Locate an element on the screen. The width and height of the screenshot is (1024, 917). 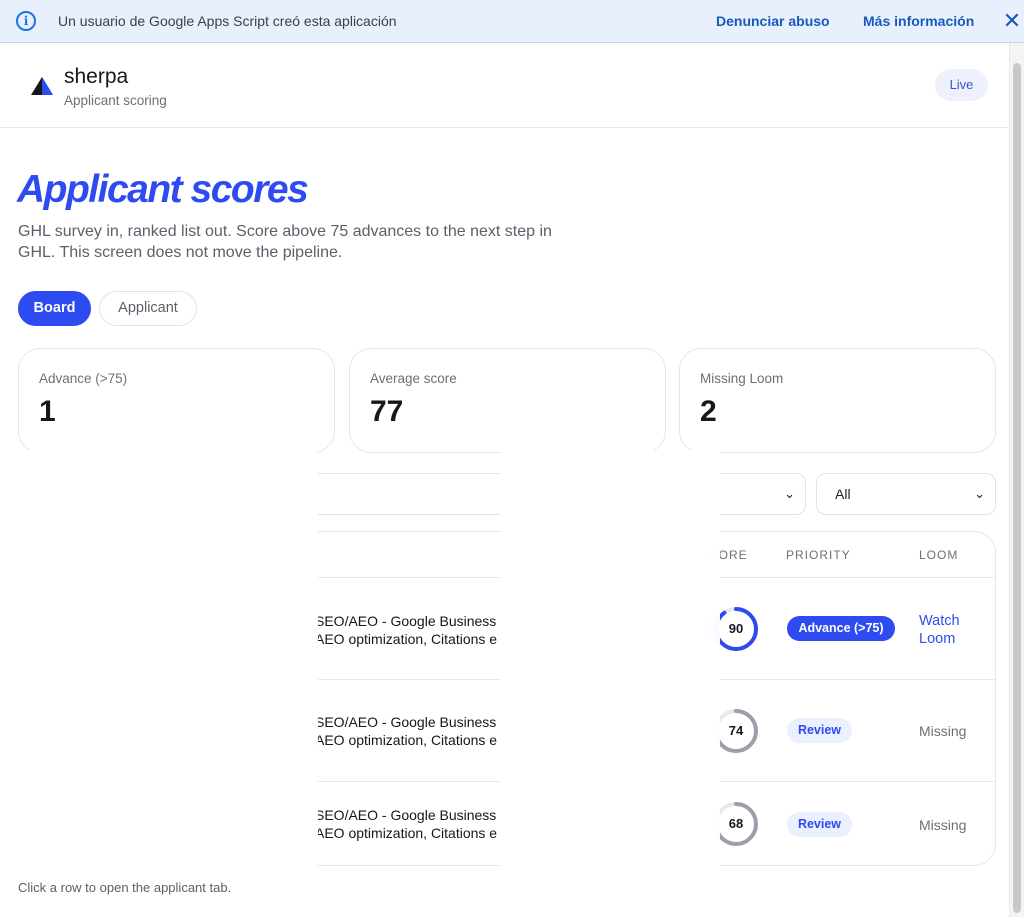
info-icon: i is located at coordinates (26, 21).